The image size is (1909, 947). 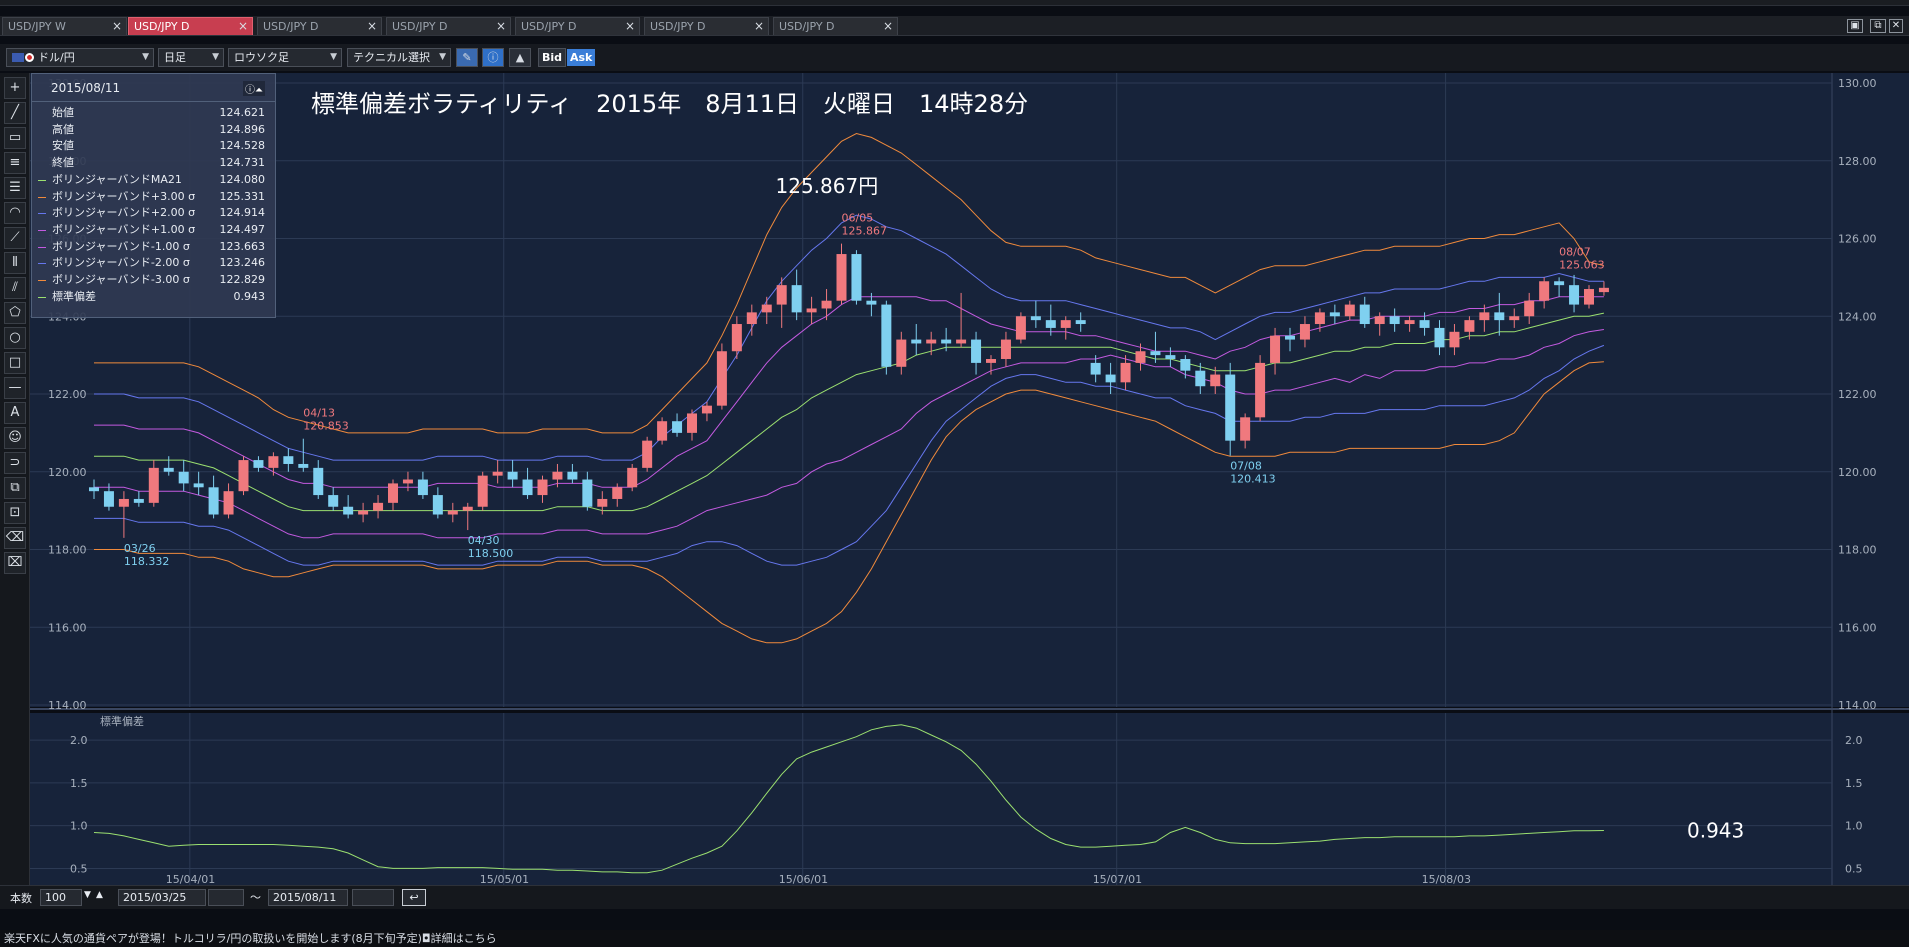 I want to click on spin-down-icon: ▼, so click(x=87, y=895).